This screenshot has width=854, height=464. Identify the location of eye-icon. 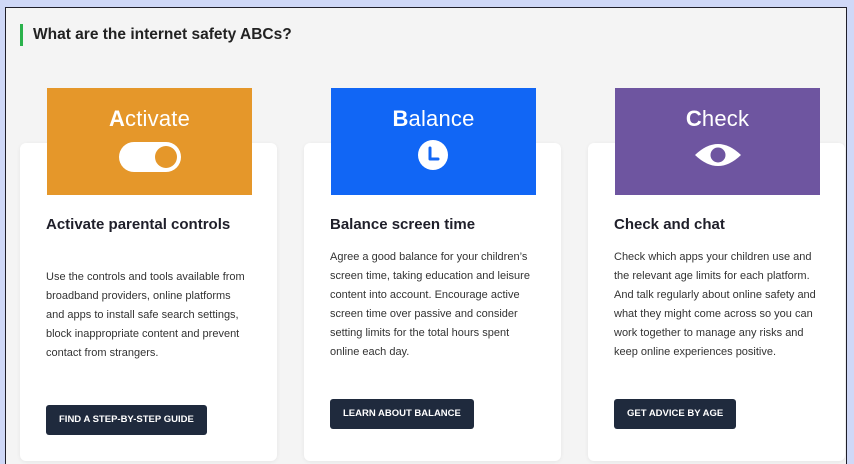
(718, 155).